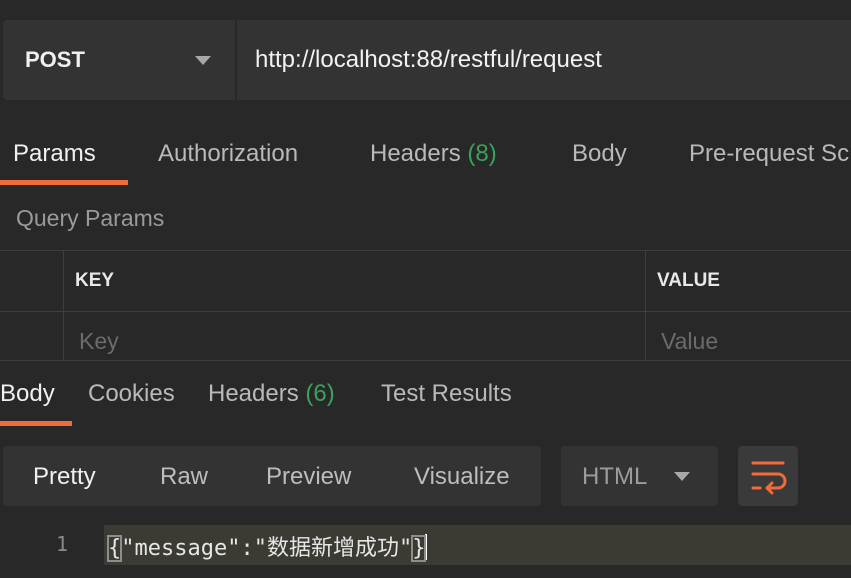 The width and height of the screenshot is (851, 578). Describe the element at coordinates (36, 423) in the screenshot. I see `response-tab-body-underline` at that location.